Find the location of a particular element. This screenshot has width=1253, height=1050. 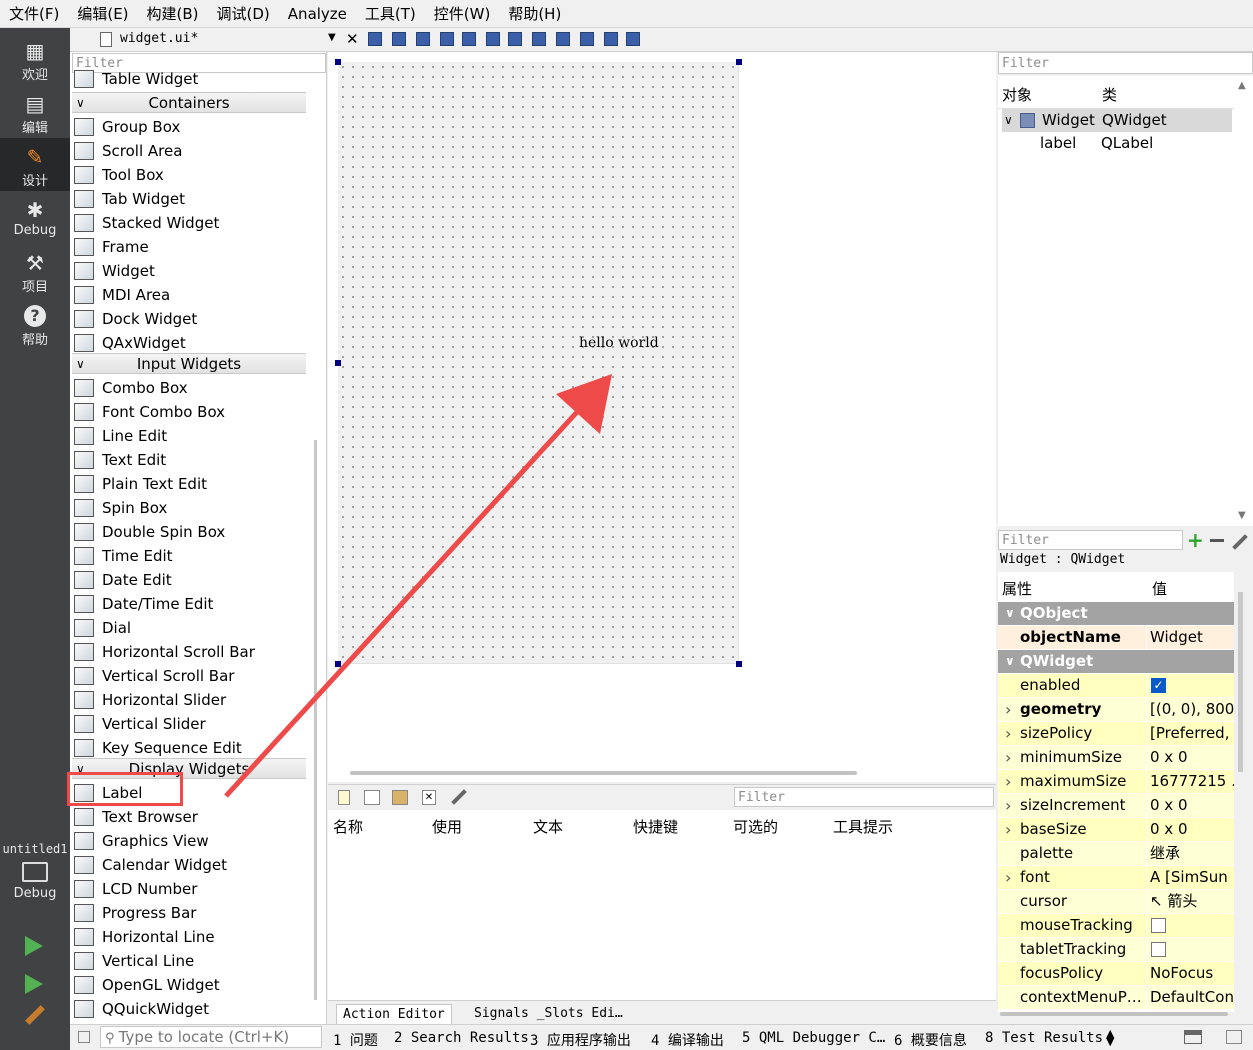

widget-item-horizontal-scroll-bar: Horizontal Scroll Bar is located at coordinates (164, 652).